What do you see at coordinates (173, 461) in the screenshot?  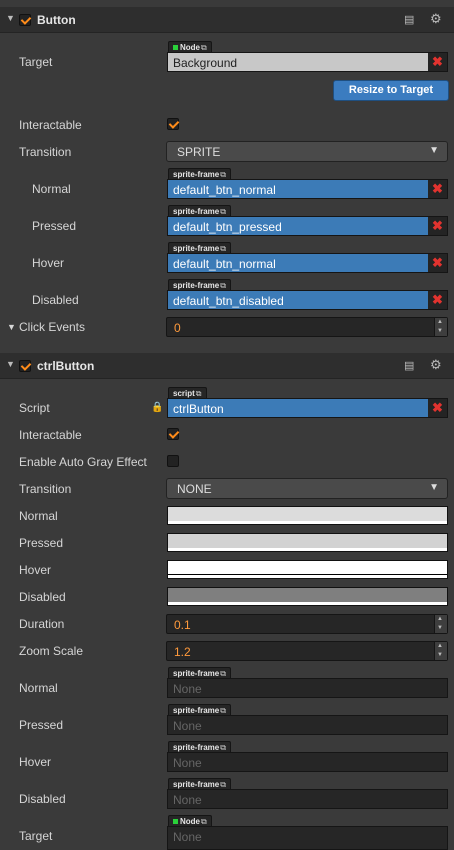 I see `auto-gray-checkbox` at bounding box center [173, 461].